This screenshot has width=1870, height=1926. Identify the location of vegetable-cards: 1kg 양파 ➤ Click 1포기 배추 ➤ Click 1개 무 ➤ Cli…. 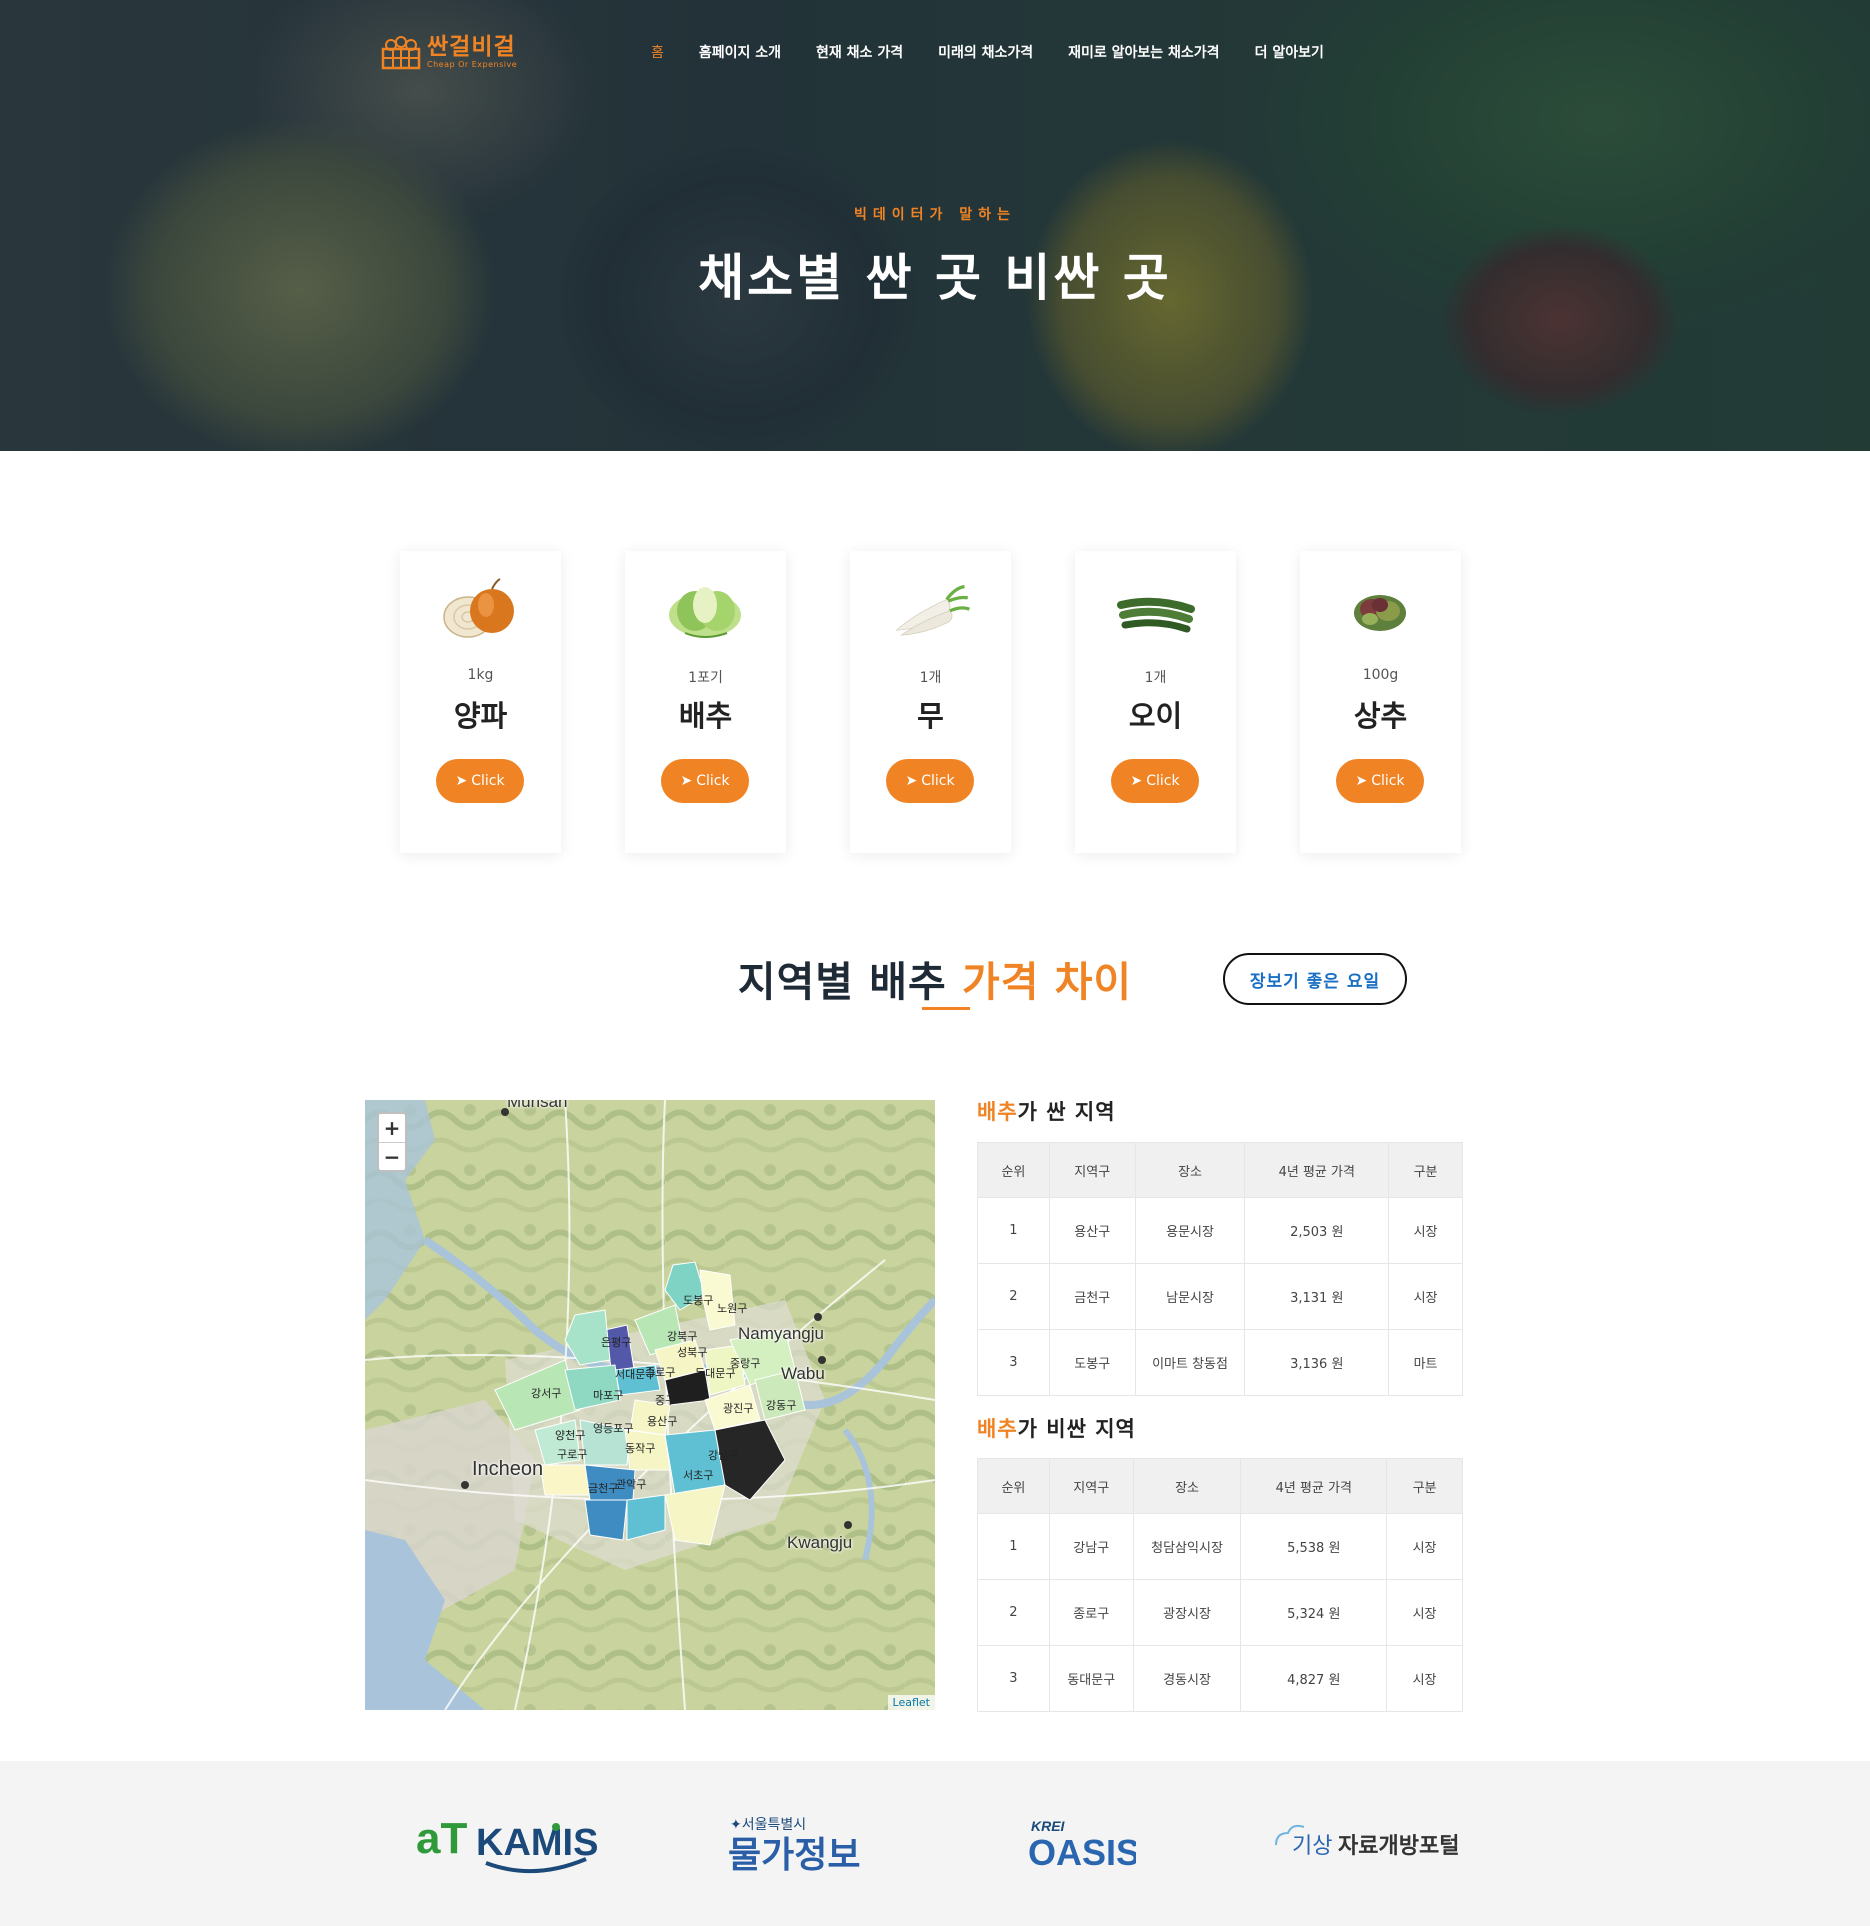
(931, 702).